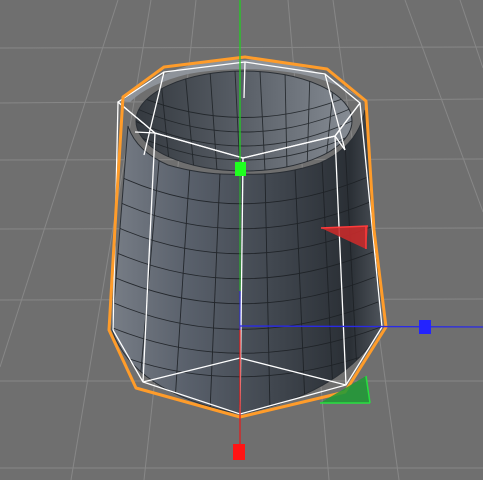 The image size is (483, 480). What do you see at coordinates (240, 169) in the screenshot?
I see `y-axis-handle` at bounding box center [240, 169].